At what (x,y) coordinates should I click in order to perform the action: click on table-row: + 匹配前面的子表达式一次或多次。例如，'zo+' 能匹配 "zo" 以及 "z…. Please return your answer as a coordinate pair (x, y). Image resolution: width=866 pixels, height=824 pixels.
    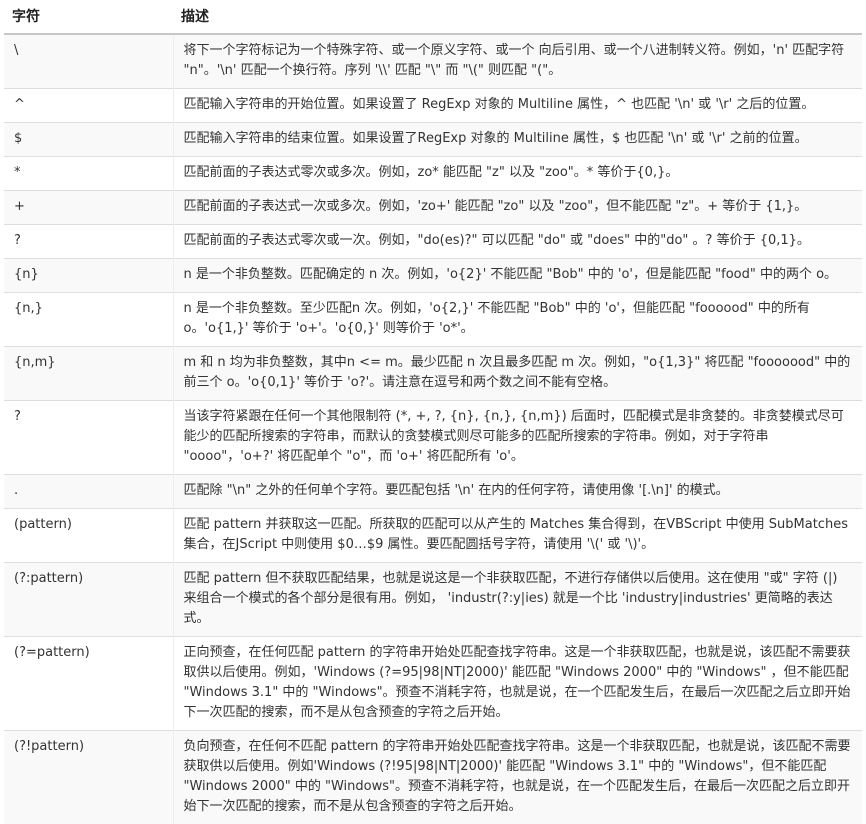
    Looking at the image, I should click on (433, 208).